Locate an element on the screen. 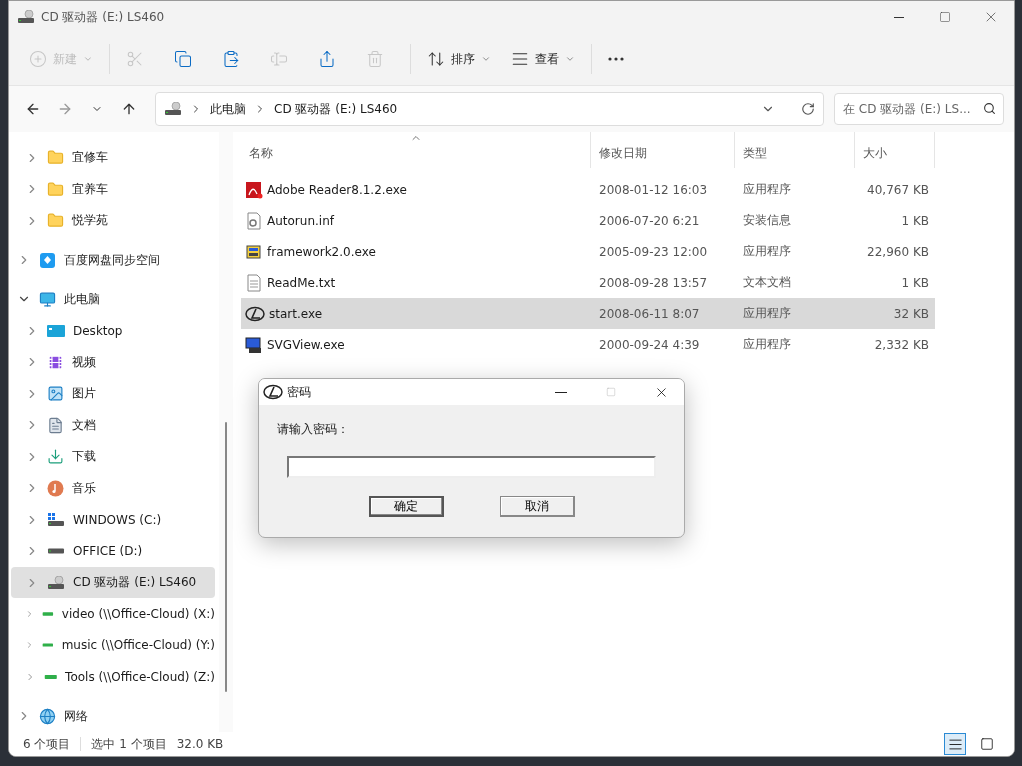 The width and height of the screenshot is (1022, 766). sidebar-item: 图片 is located at coordinates (113, 394).